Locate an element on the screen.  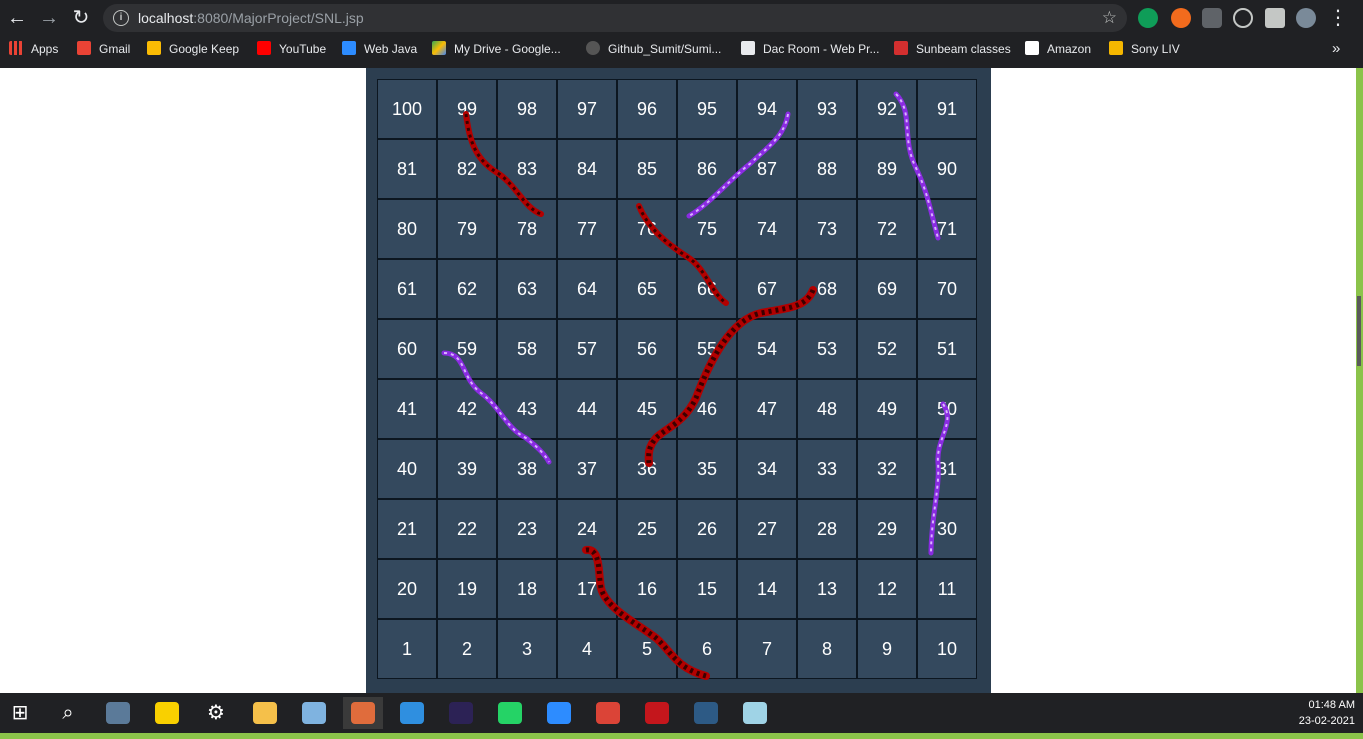
apps-grid-icon is located at coordinates (16, 48).